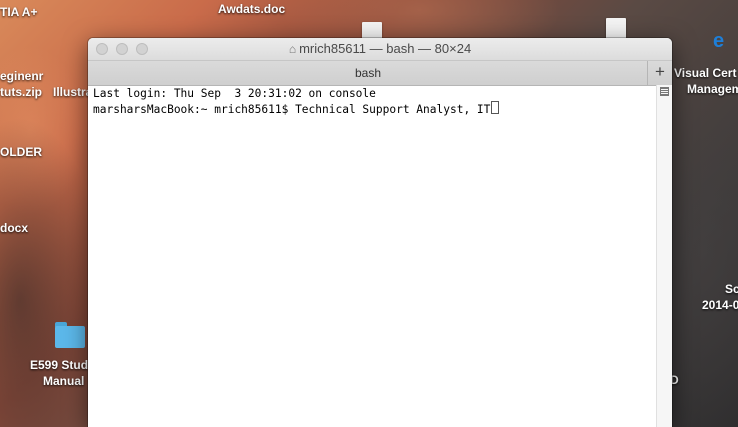 This screenshot has width=738, height=427. I want to click on title-bar: ⌂ mrich85611 — bash — 80×24, so click(380, 49).